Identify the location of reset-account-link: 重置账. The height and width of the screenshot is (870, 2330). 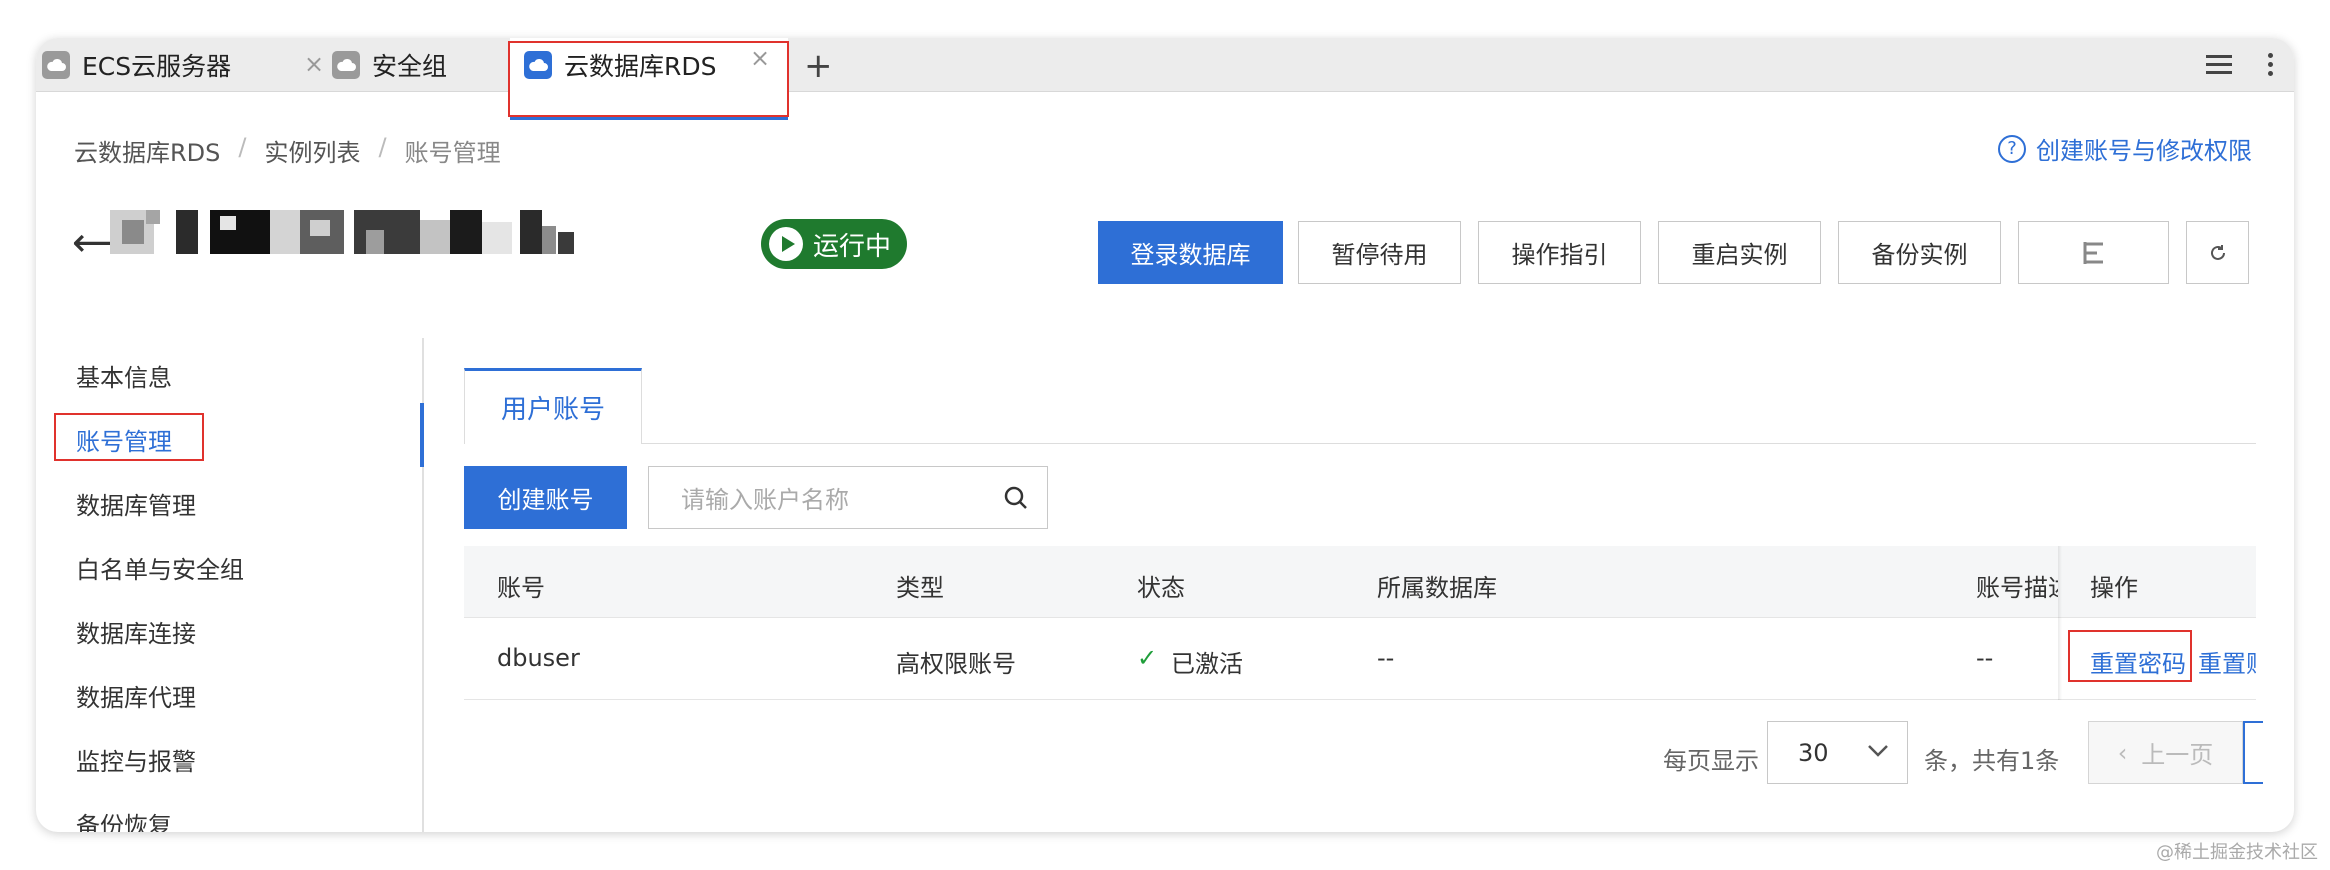
(2227, 661).